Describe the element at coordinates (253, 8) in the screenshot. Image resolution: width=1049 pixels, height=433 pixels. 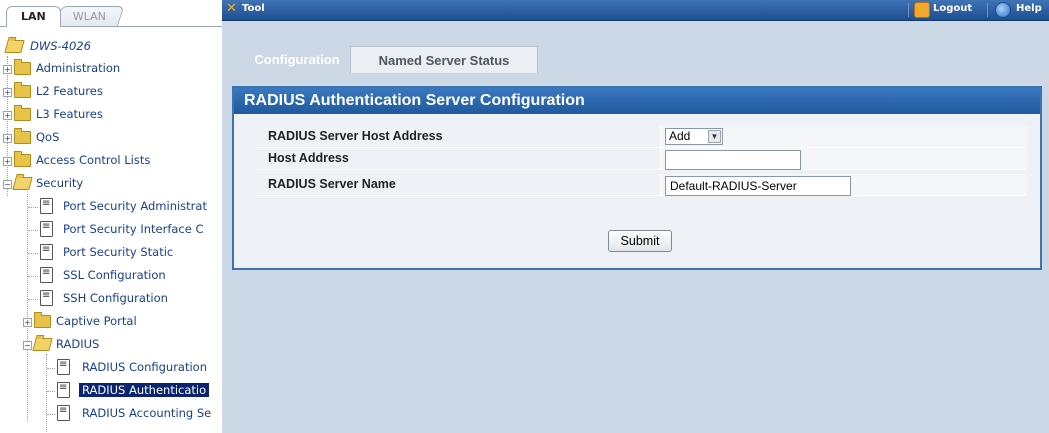
I see `tool-menu: Tool` at that location.